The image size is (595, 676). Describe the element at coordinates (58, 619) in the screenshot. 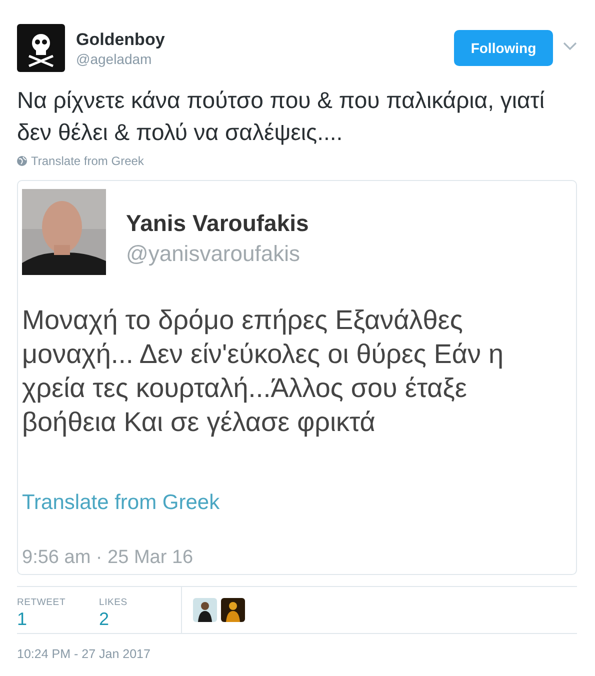

I see `stat-count: 1` at that location.